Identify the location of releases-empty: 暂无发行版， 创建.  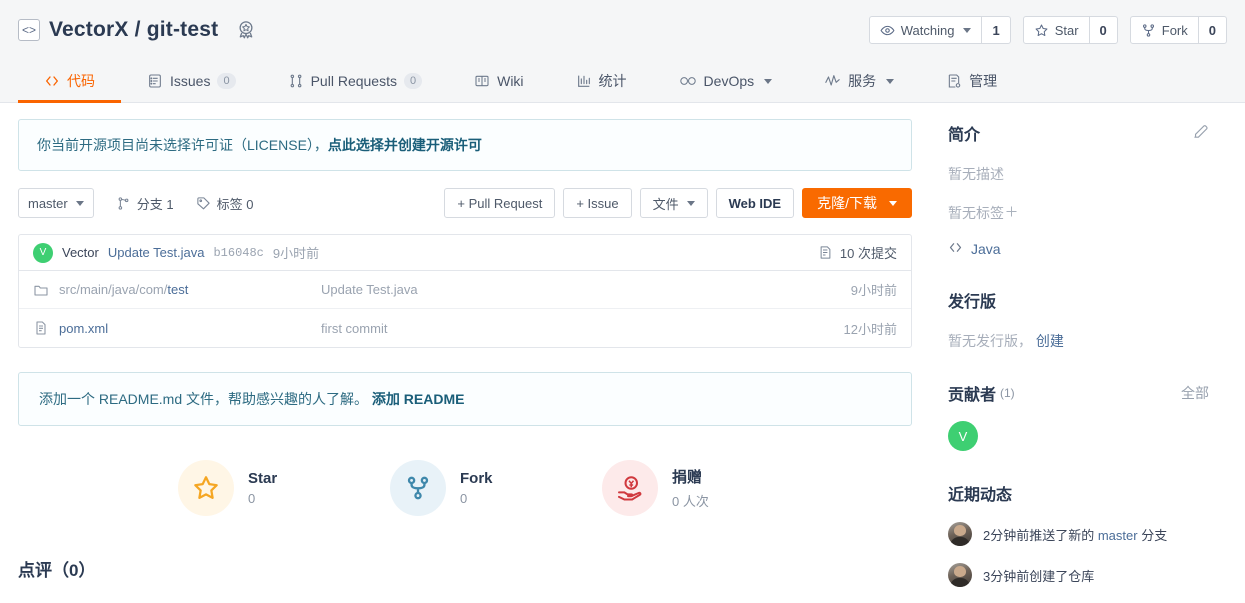
(1078, 341).